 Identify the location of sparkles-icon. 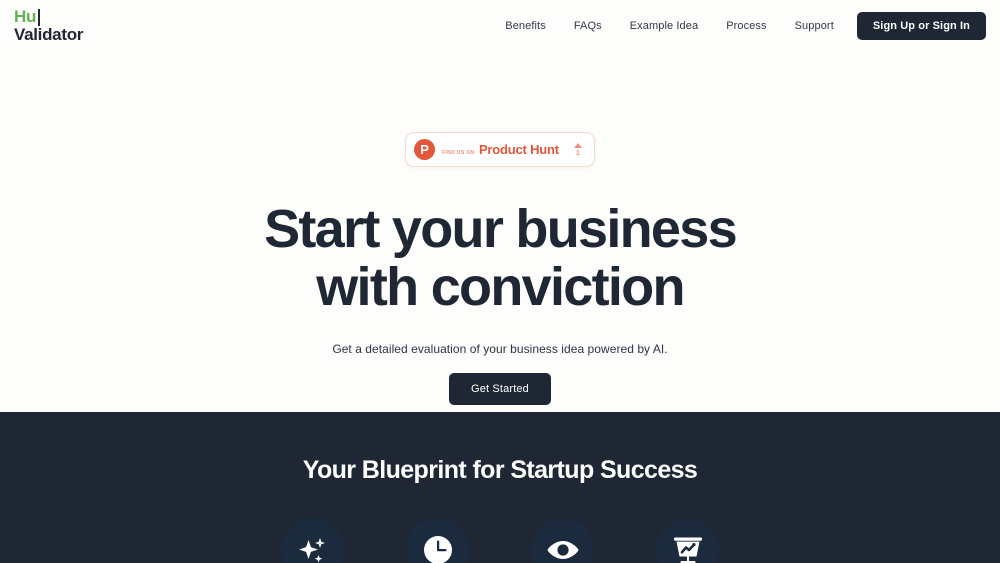
(312, 540).